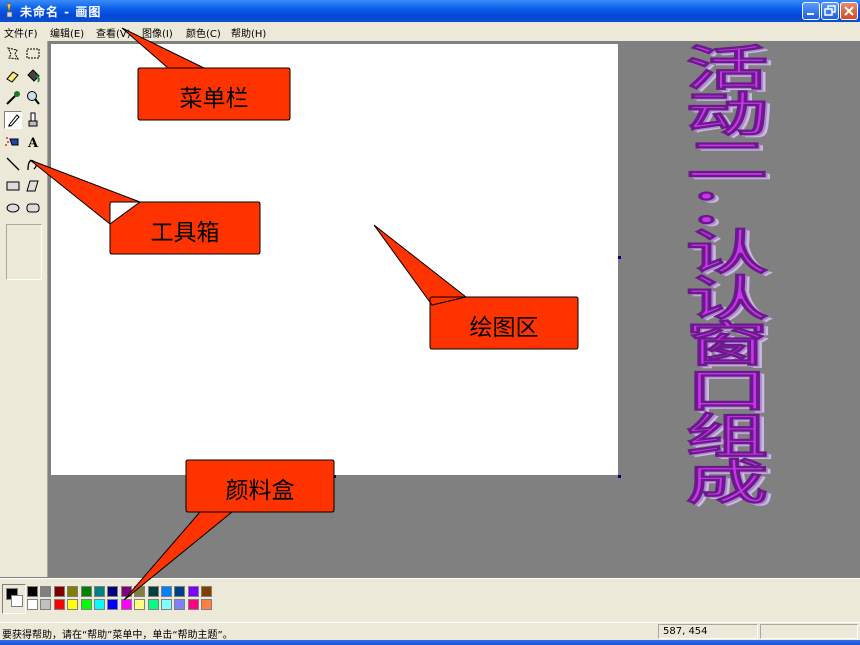 The height and width of the screenshot is (645, 860). Describe the element at coordinates (430, 31) in the screenshot. I see `menu-bar: 文件(F) 编辑(E) 查看(V) 图像(I) 颜色(C) 帮助(H)` at that location.